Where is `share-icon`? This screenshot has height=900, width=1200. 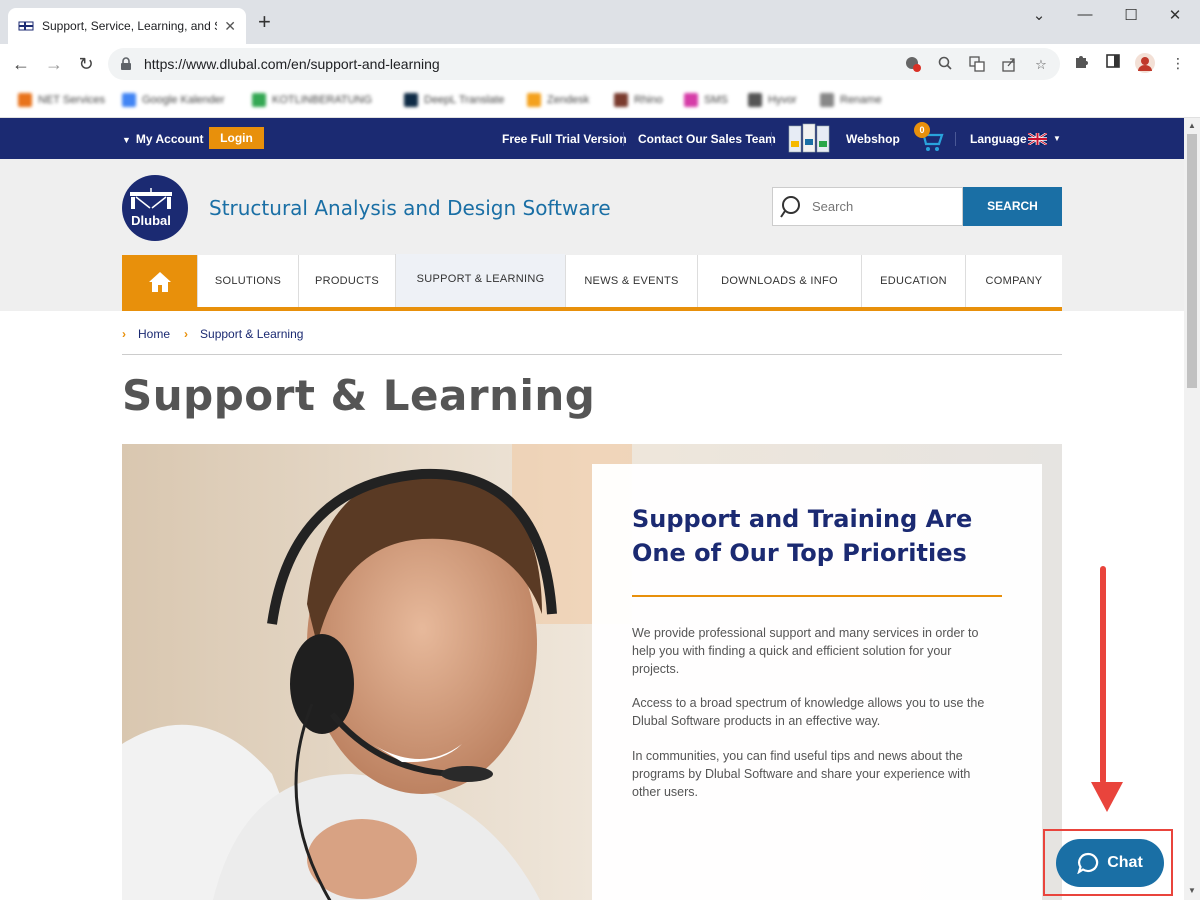
share-icon is located at coordinates (1009, 65).